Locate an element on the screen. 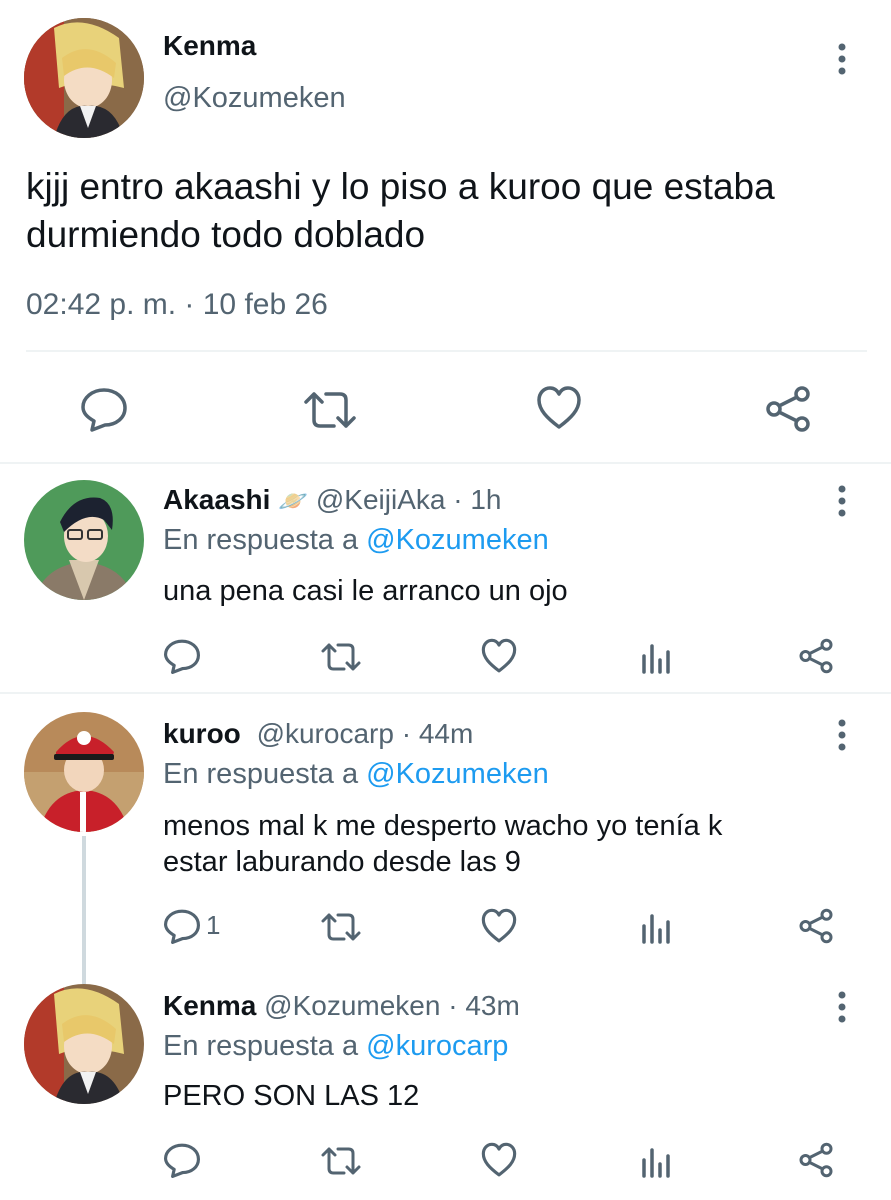  main-display-name: Kenma is located at coordinates (209, 46).